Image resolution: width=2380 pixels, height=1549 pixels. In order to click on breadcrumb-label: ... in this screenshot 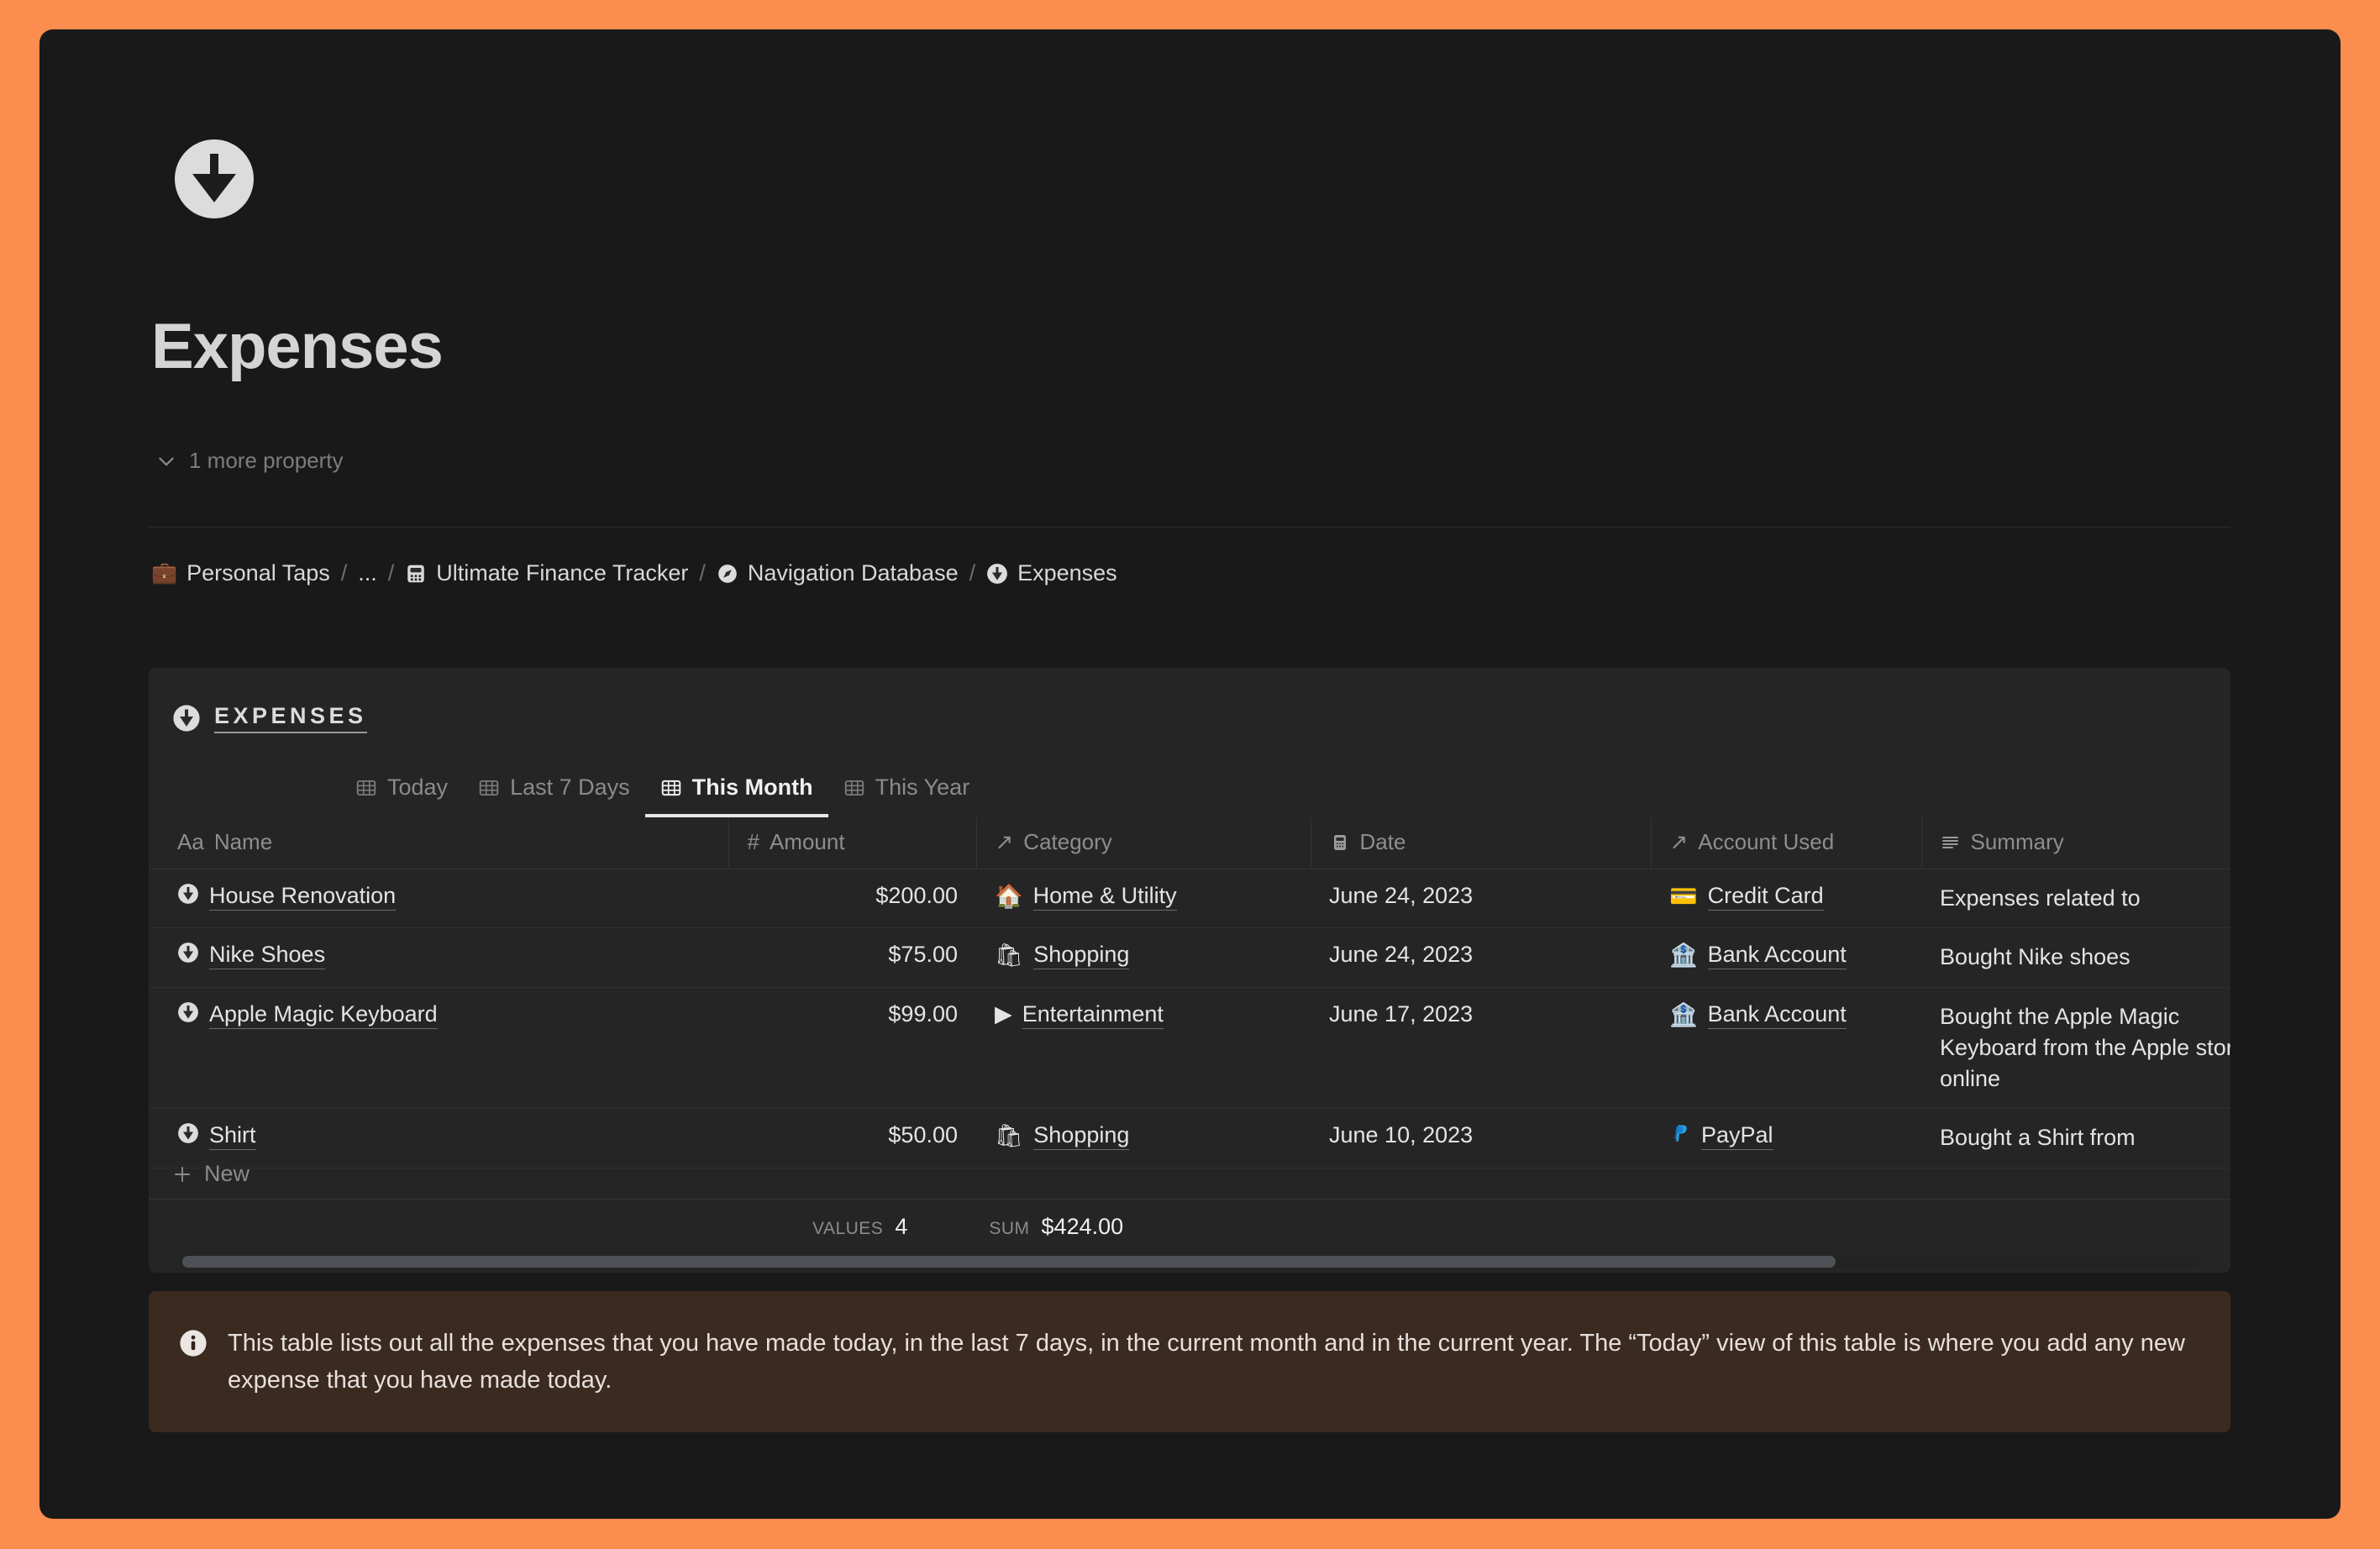, I will do `click(367, 572)`.